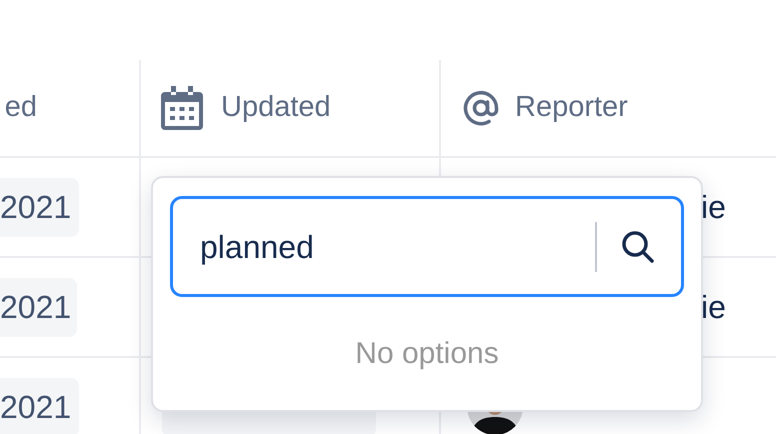  Describe the element at coordinates (276, 108) in the screenshot. I see `column-header: Updated` at that location.